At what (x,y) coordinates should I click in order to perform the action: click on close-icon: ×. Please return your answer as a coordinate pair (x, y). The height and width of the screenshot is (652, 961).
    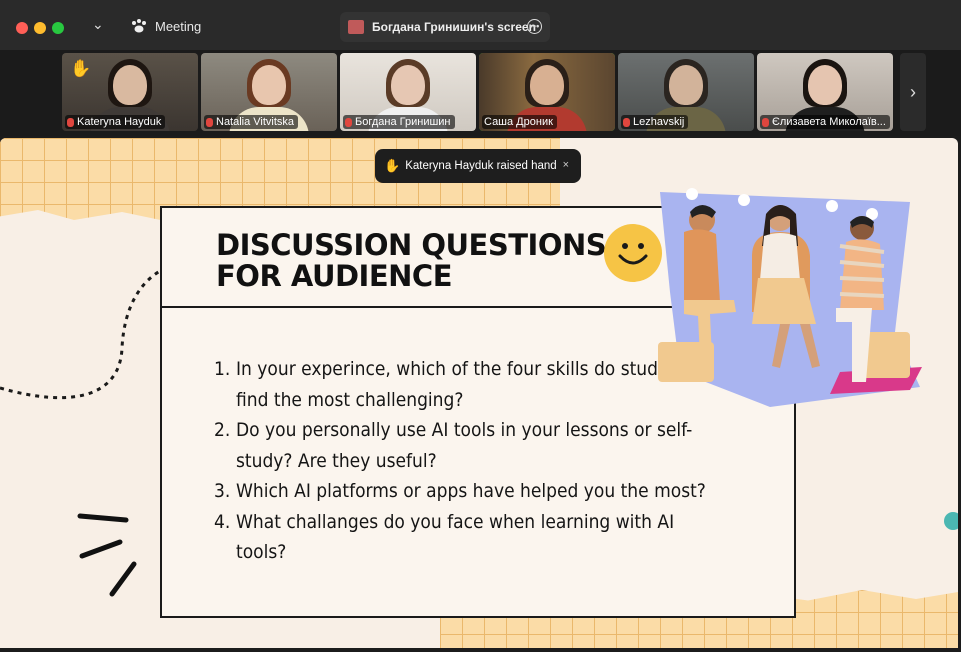
    Looking at the image, I should click on (566, 165).